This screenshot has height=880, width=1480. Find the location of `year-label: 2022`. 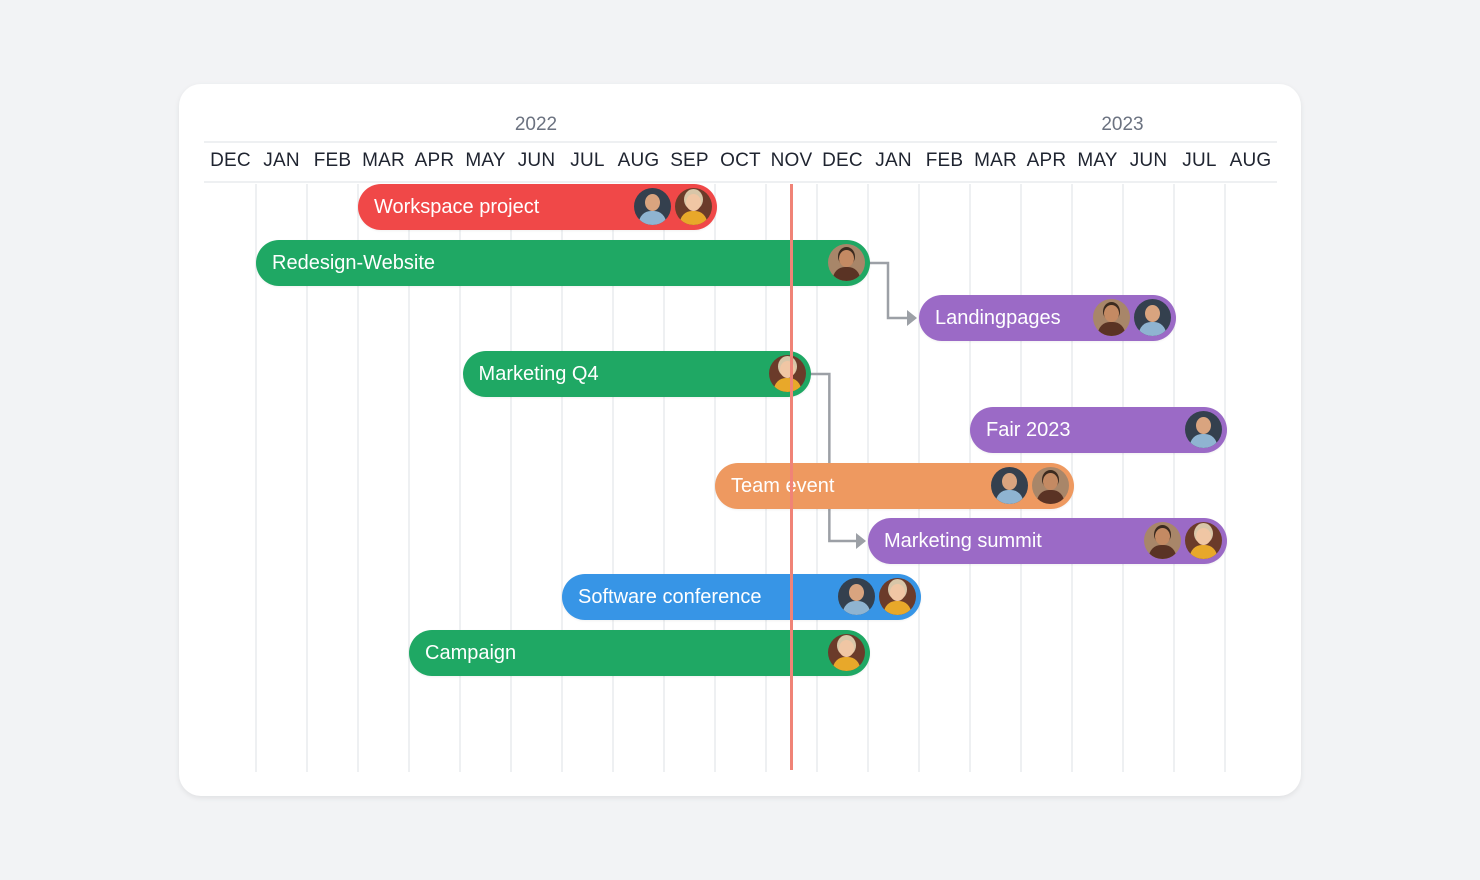

year-label: 2022 is located at coordinates (536, 124).